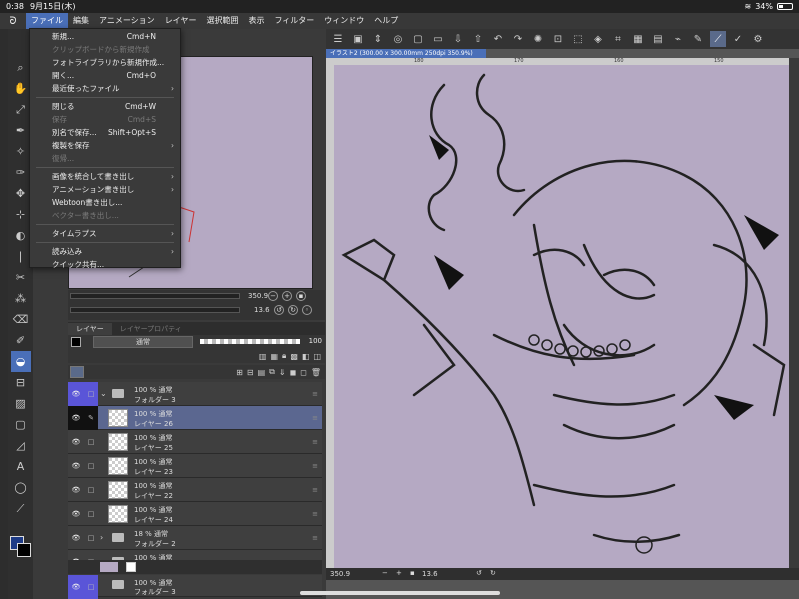  Describe the element at coordinates (287, 296) in the screenshot. I see `zoom-in-icon: +` at that location.